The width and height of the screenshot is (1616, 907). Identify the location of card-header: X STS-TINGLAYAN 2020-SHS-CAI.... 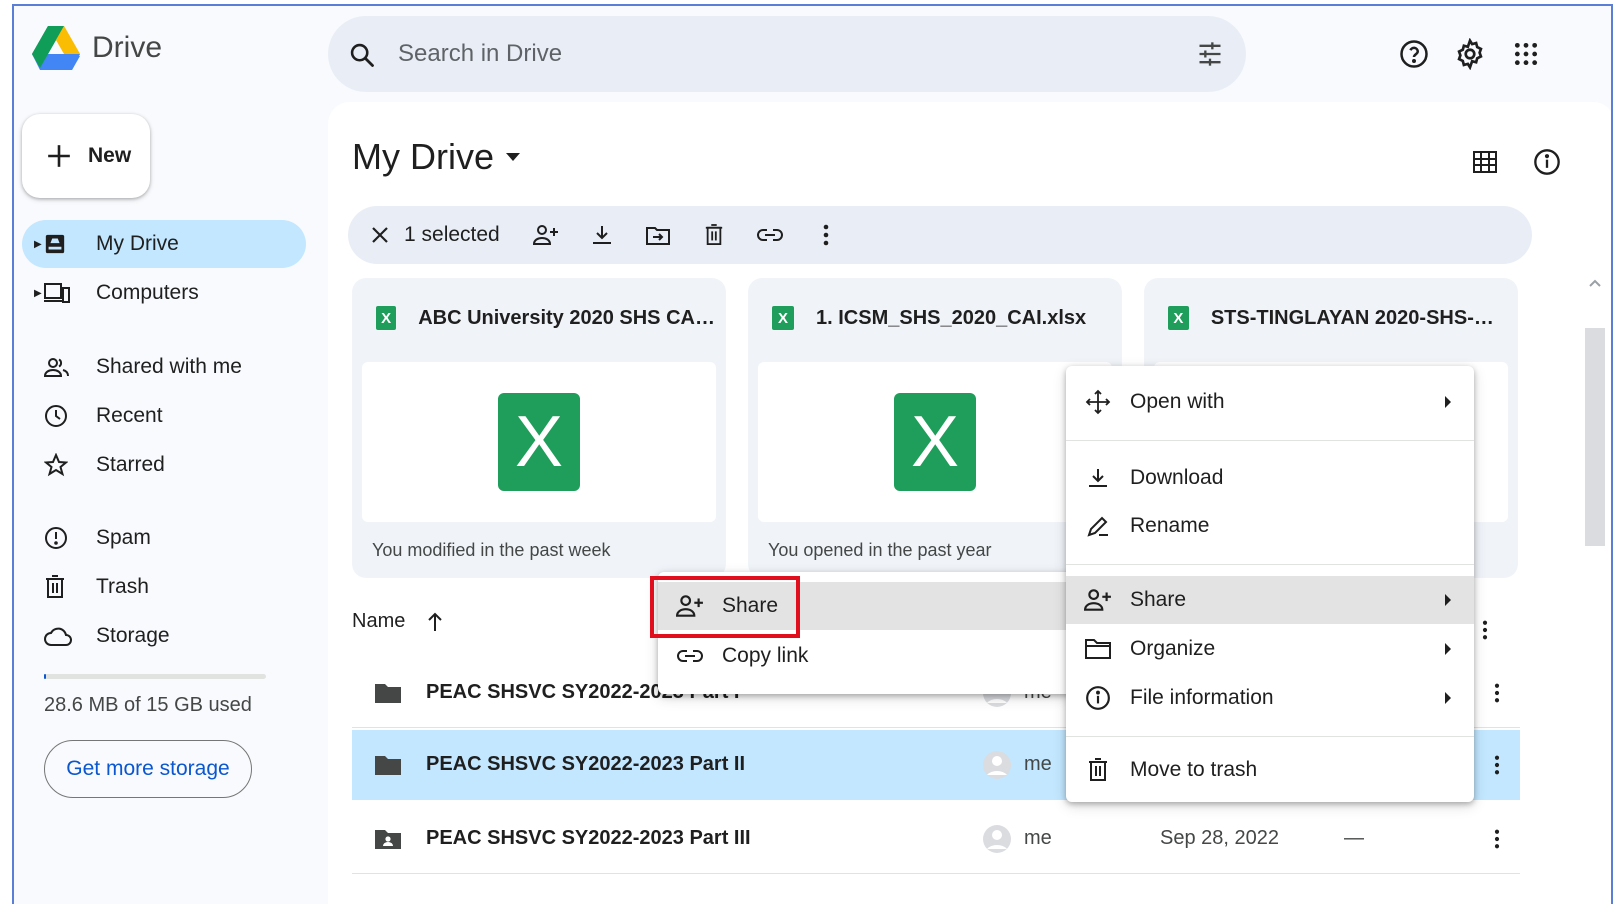
(1338, 318).